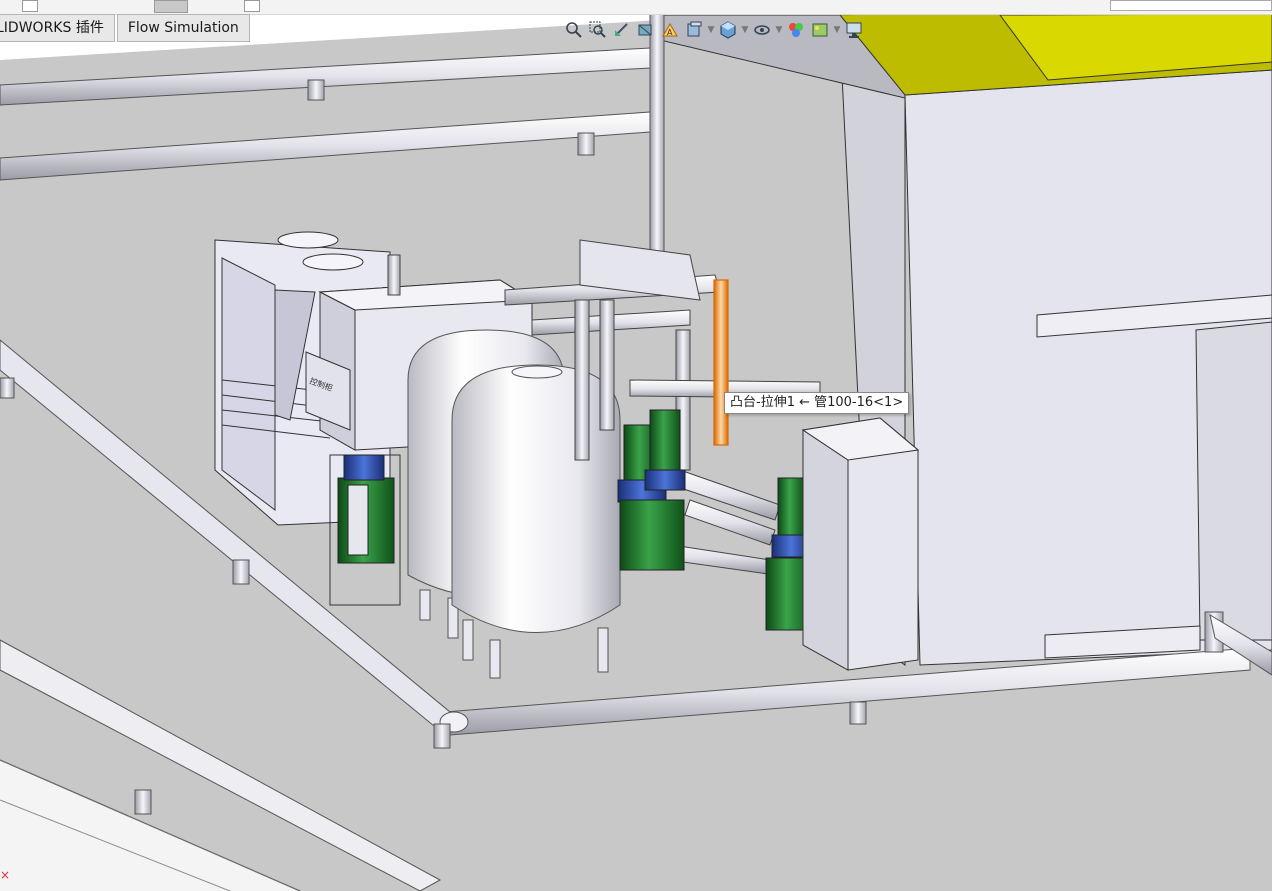 This screenshot has width=1272, height=891. Describe the element at coordinates (646, 30) in the screenshot. I see `section-view-icon` at that location.